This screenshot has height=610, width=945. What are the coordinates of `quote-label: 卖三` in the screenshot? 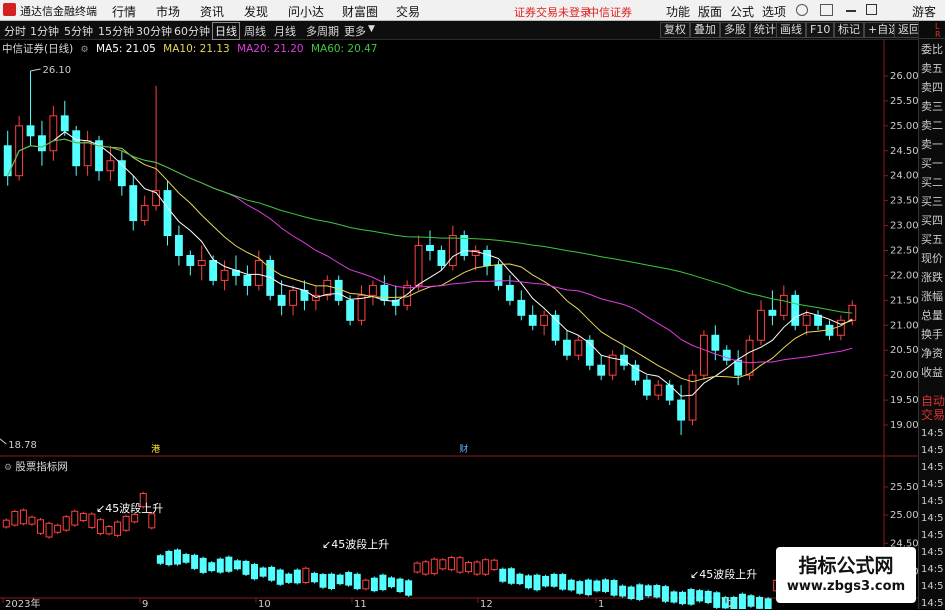 It's located at (932, 106).